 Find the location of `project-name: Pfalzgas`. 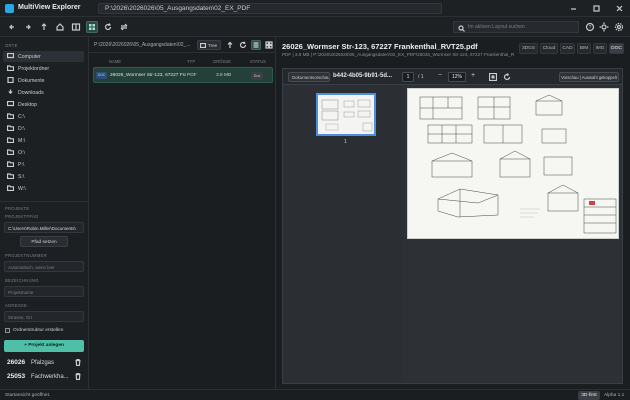

project-name: Pfalzgas is located at coordinates (43, 362).